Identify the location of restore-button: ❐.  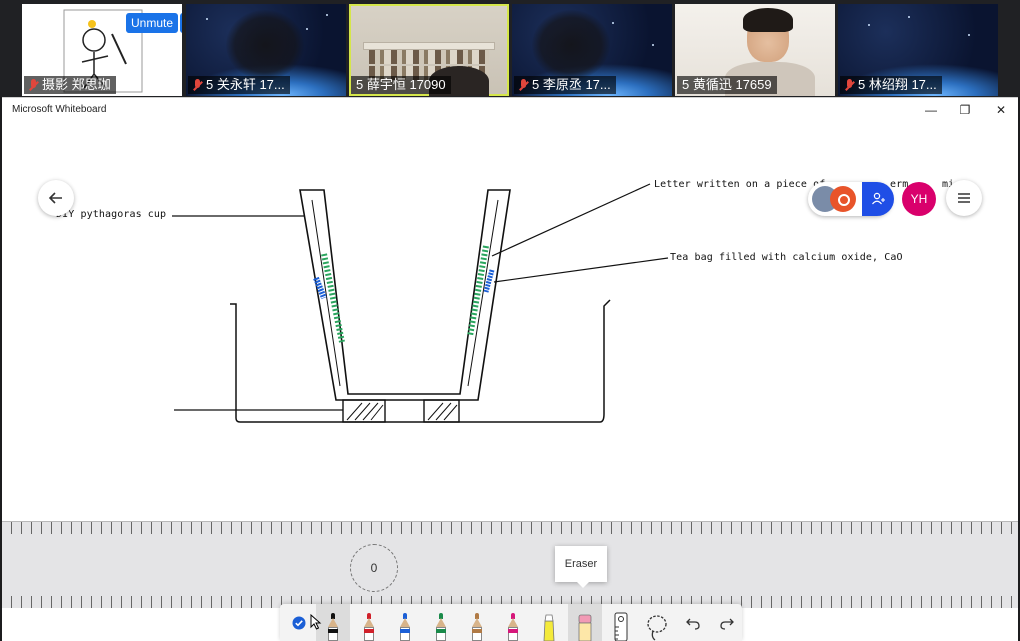
(965, 110).